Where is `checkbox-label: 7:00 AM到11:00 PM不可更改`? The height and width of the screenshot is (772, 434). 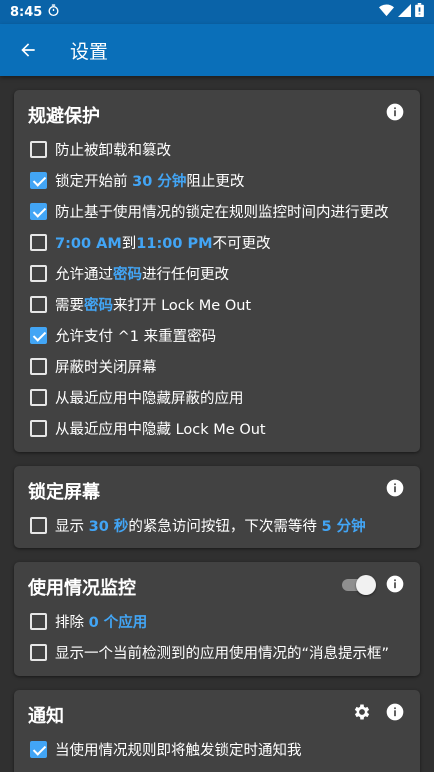
checkbox-label: 7:00 AM到11:00 PM不可更改 is located at coordinates (163, 242).